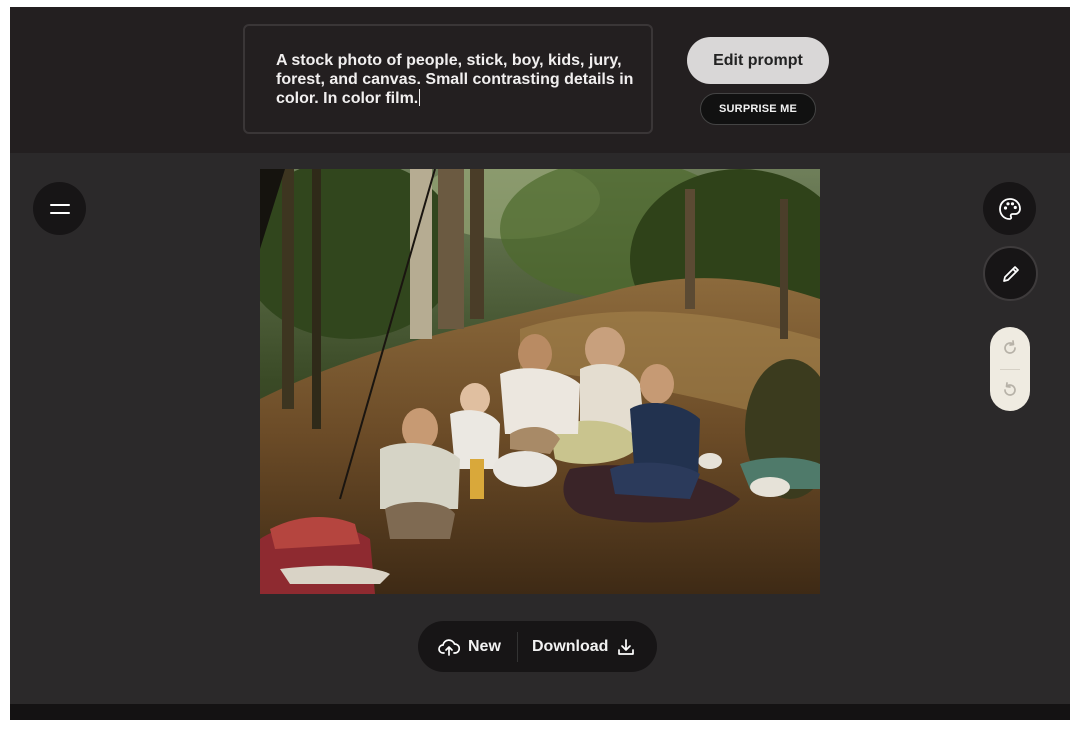 This screenshot has width=1080, height=734. Describe the element at coordinates (449, 647) in the screenshot. I see `cloud-upload-icon` at that location.